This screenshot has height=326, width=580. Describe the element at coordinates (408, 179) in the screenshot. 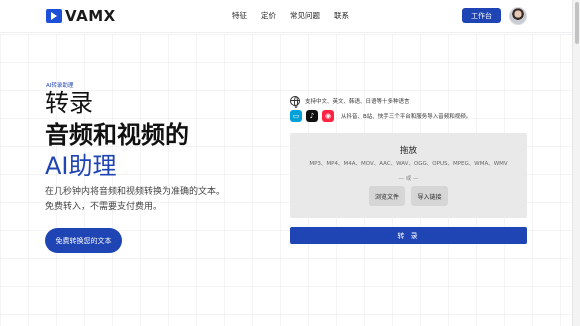

I see `or-divider: — 或 —` at that location.